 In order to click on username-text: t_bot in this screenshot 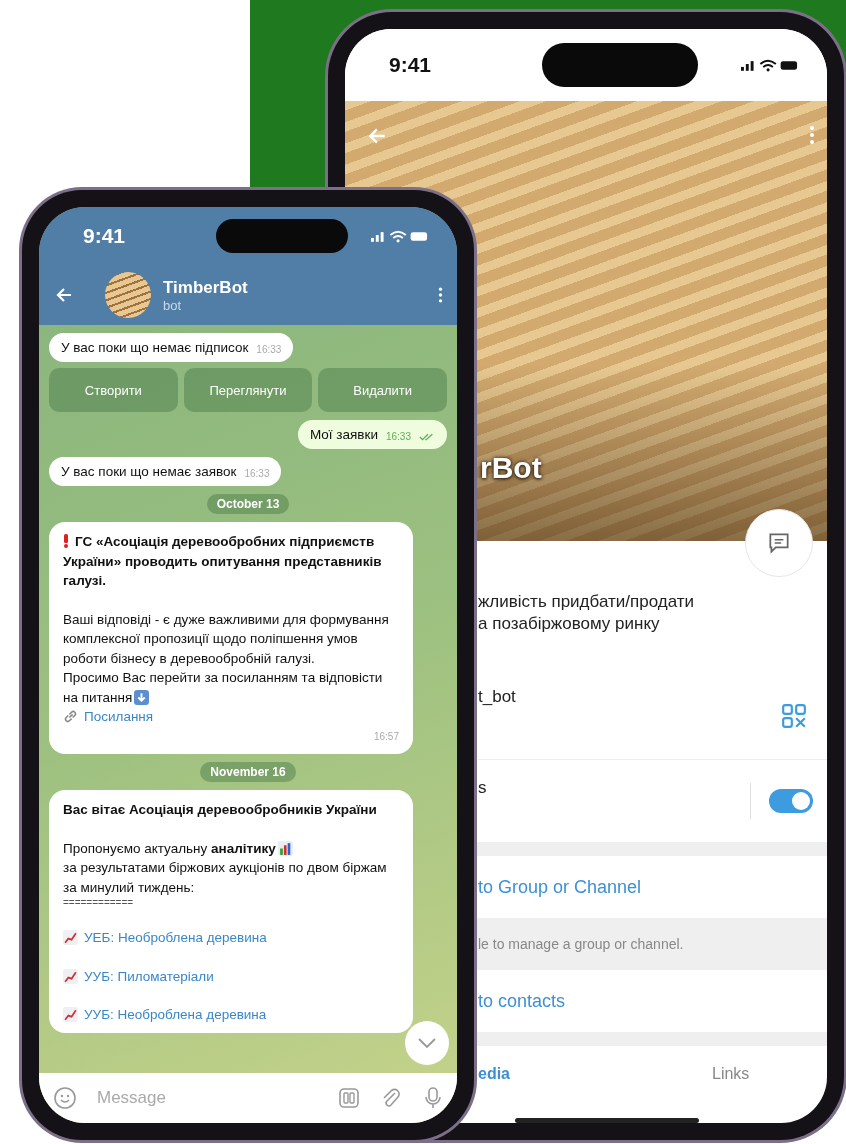, I will do `click(497, 697)`.